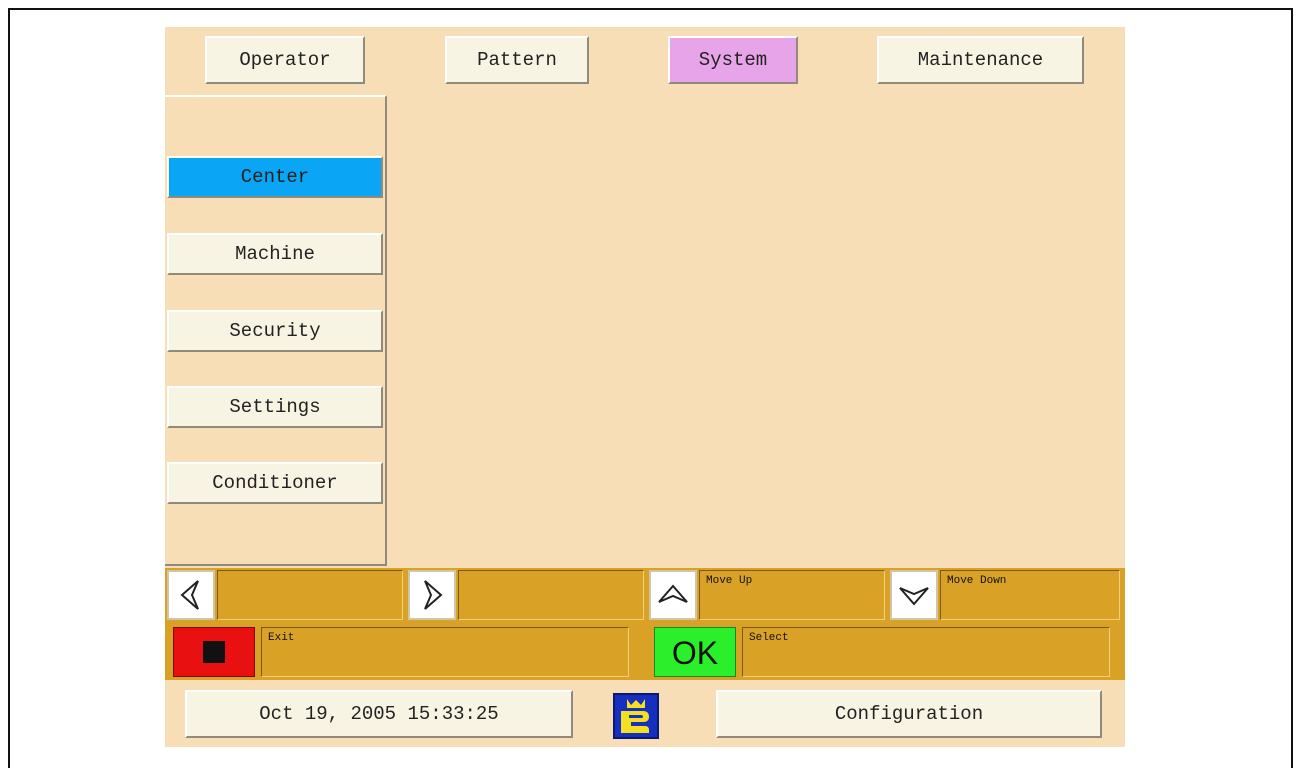  I want to click on arrow-left-icon, so click(189, 595).